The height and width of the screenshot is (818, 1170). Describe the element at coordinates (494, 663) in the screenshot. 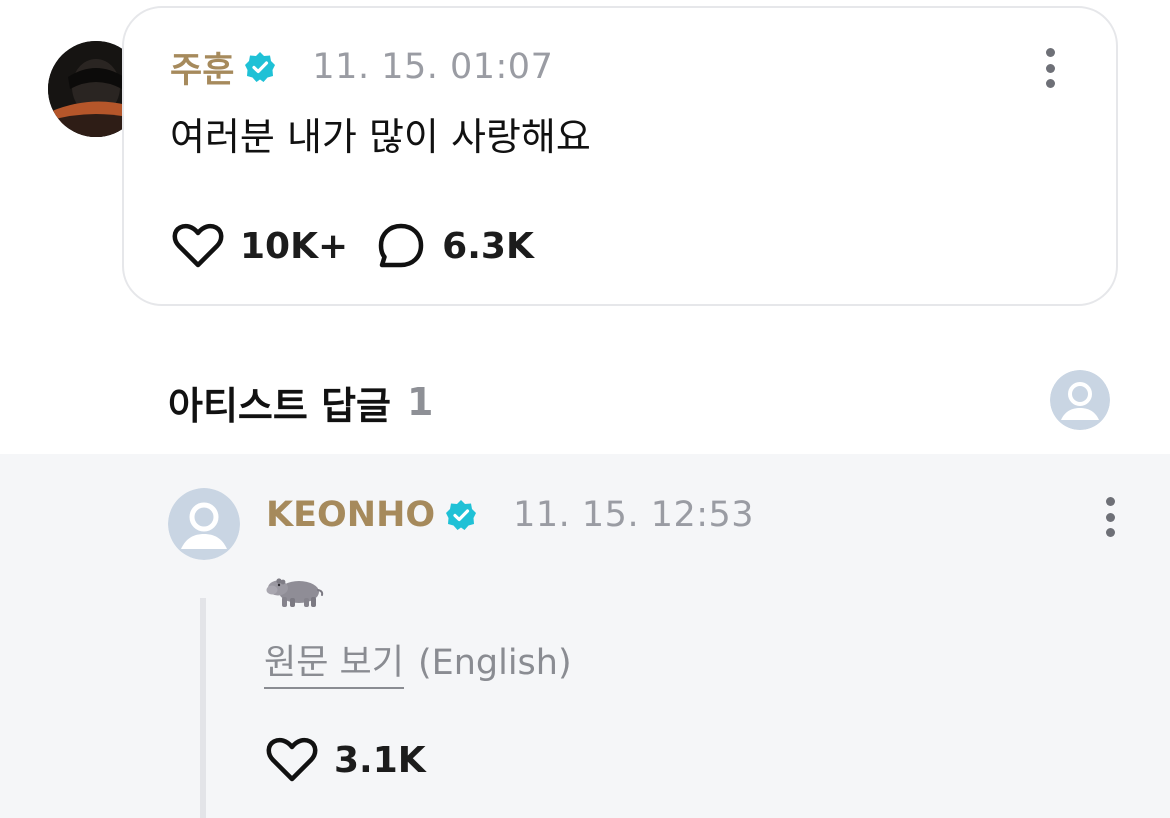

I see `original-language-label: (English)` at that location.